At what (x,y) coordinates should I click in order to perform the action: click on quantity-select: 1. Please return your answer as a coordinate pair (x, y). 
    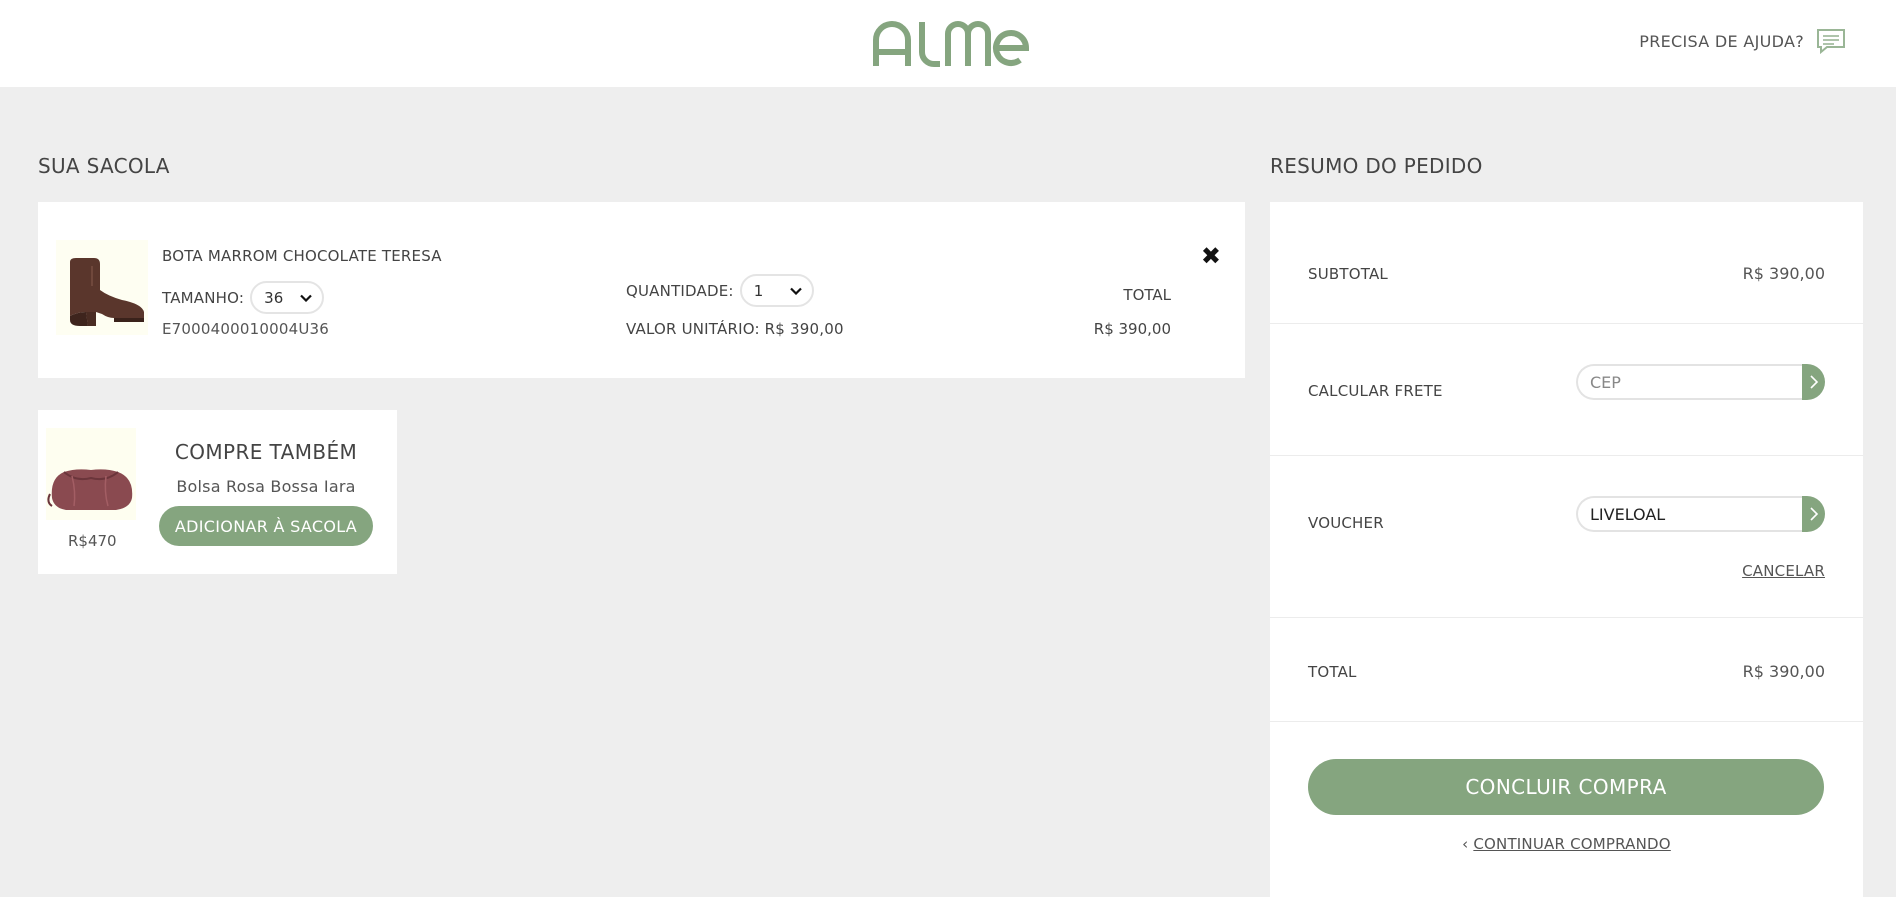
    Looking at the image, I should click on (776, 290).